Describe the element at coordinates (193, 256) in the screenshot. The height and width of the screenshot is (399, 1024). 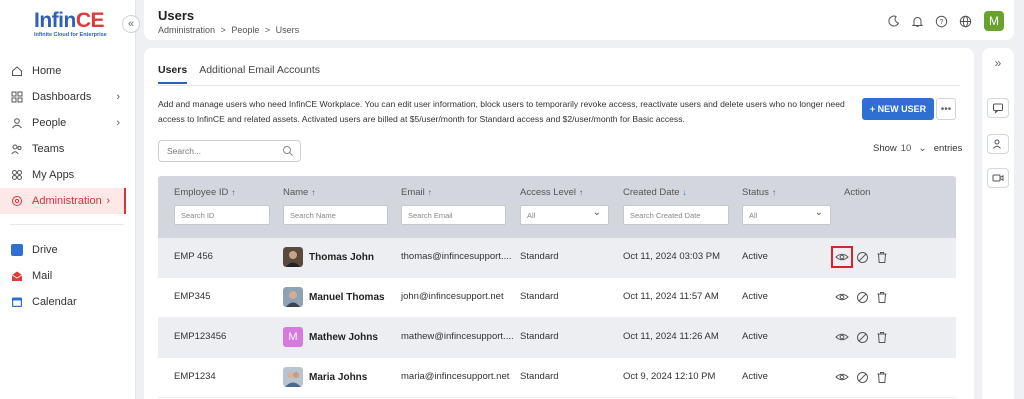
I see `cell-employee-id: EMP 456` at that location.